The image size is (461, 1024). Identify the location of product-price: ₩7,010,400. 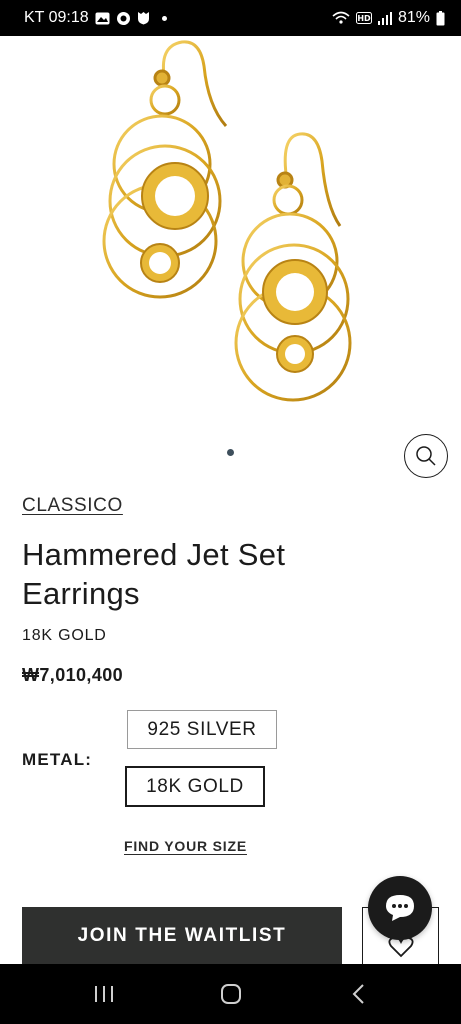
(73, 675).